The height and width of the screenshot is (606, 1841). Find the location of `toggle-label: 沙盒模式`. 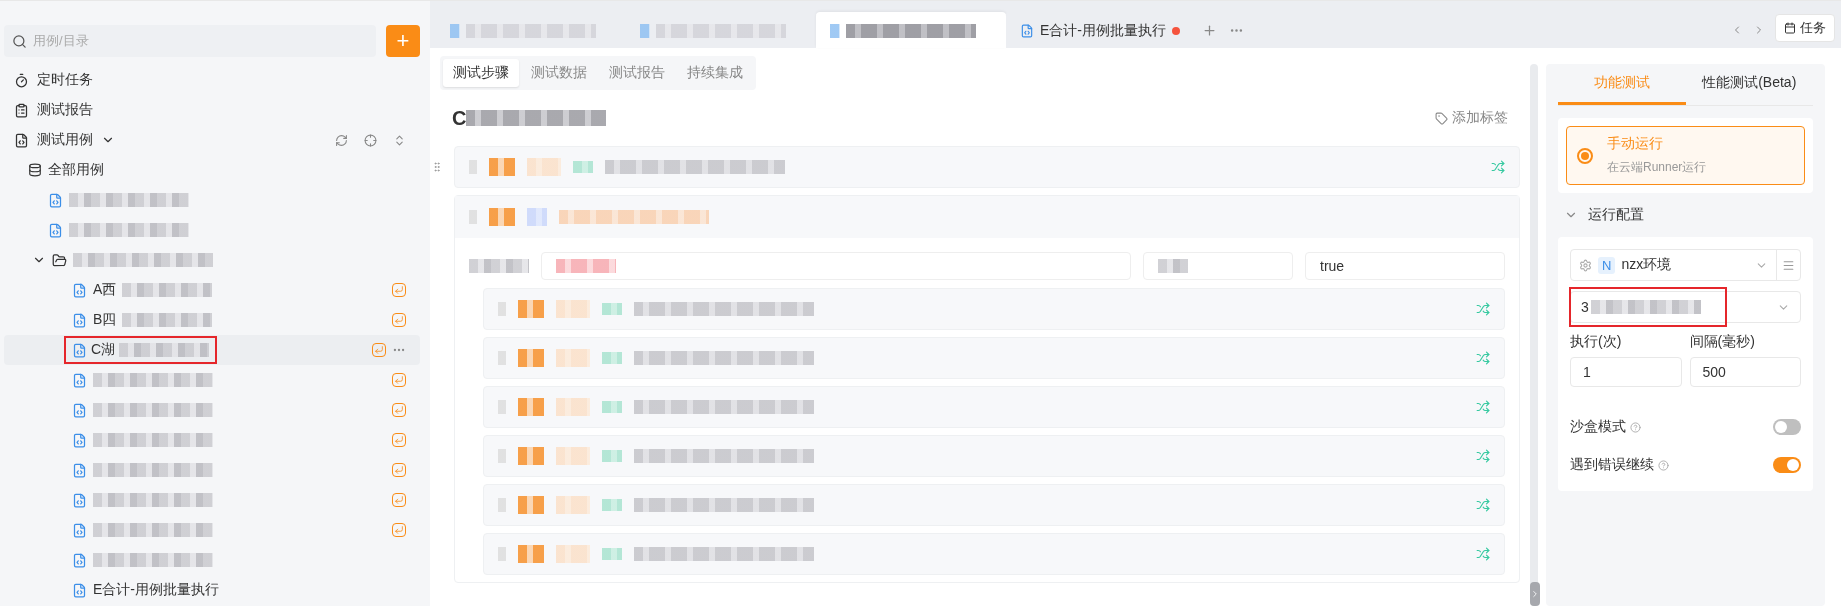

toggle-label: 沙盒模式 is located at coordinates (1598, 427).